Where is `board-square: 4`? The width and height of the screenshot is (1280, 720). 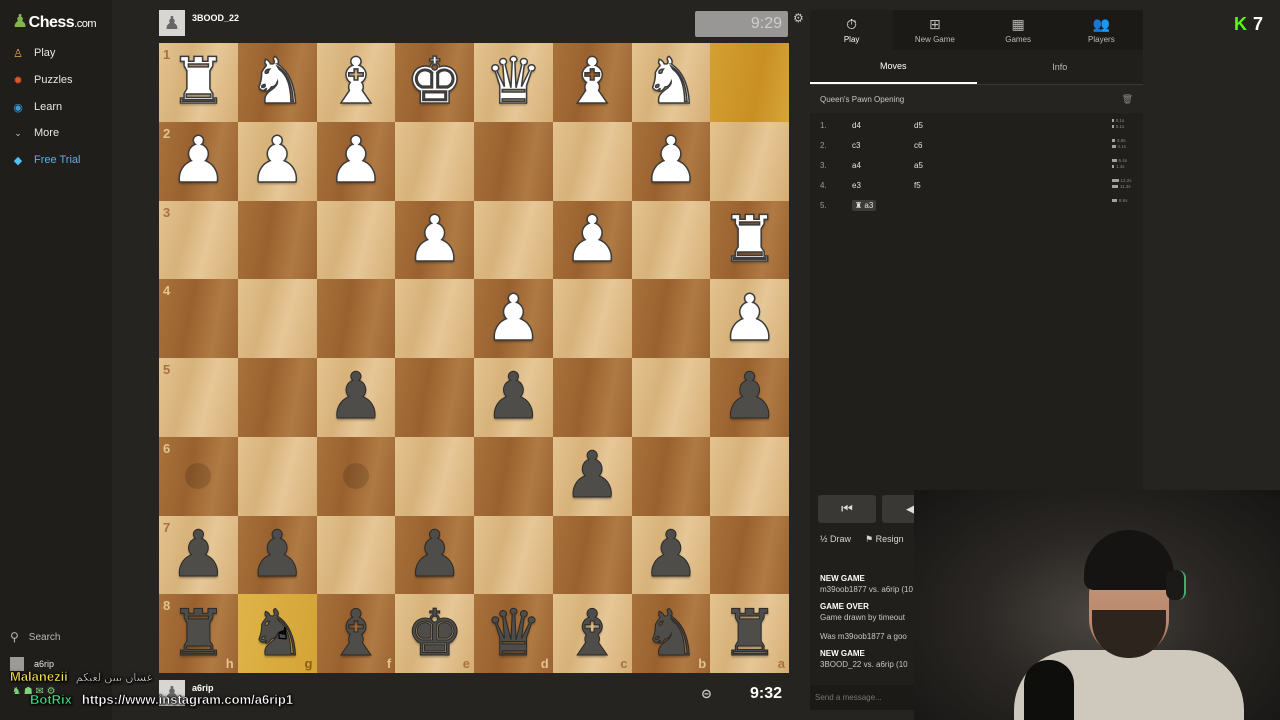 board-square: 4 is located at coordinates (198, 318).